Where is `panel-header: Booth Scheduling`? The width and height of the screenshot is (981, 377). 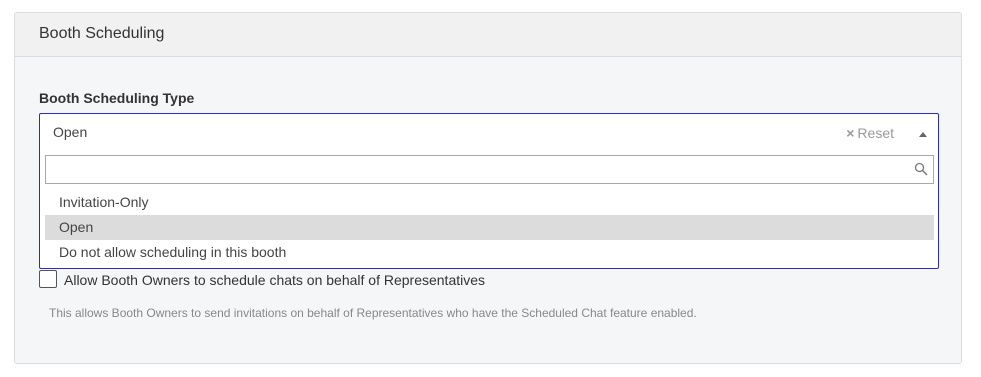
panel-header: Booth Scheduling is located at coordinates (488, 35).